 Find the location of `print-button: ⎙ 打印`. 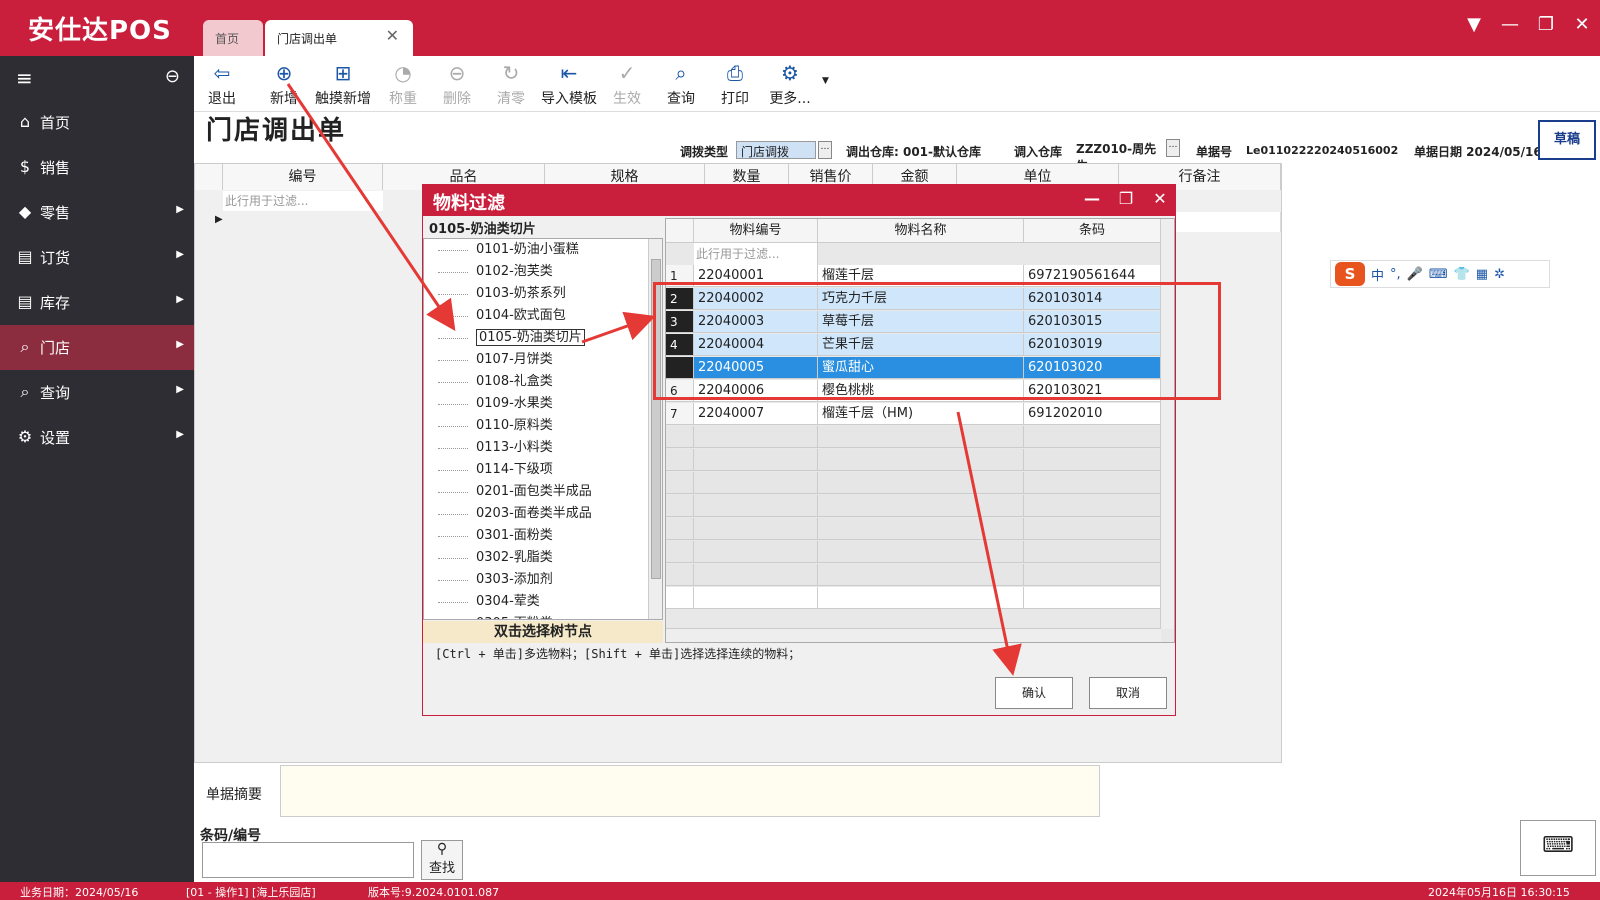

print-button: ⎙ 打印 is located at coordinates (735, 83).